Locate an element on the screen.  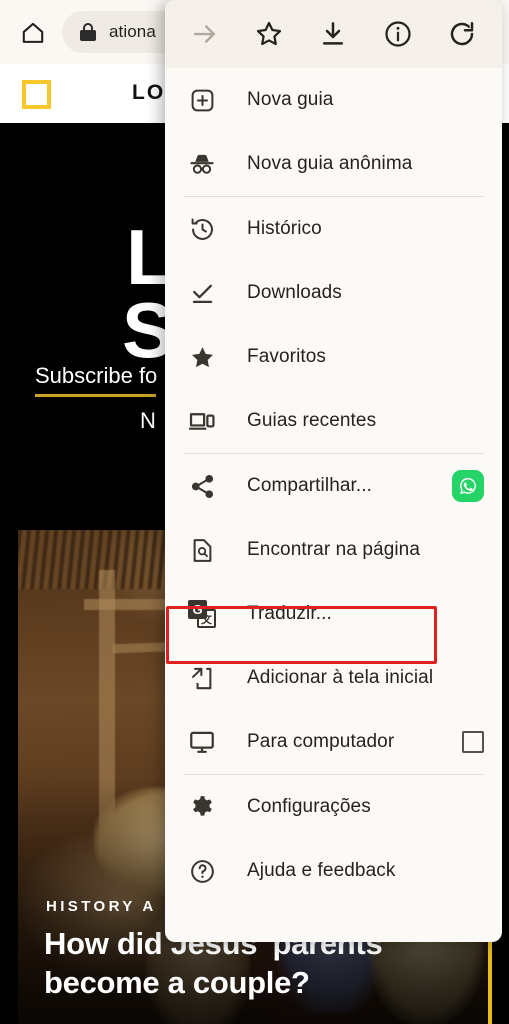
menu-quick-actions-toolbar is located at coordinates (333, 34).